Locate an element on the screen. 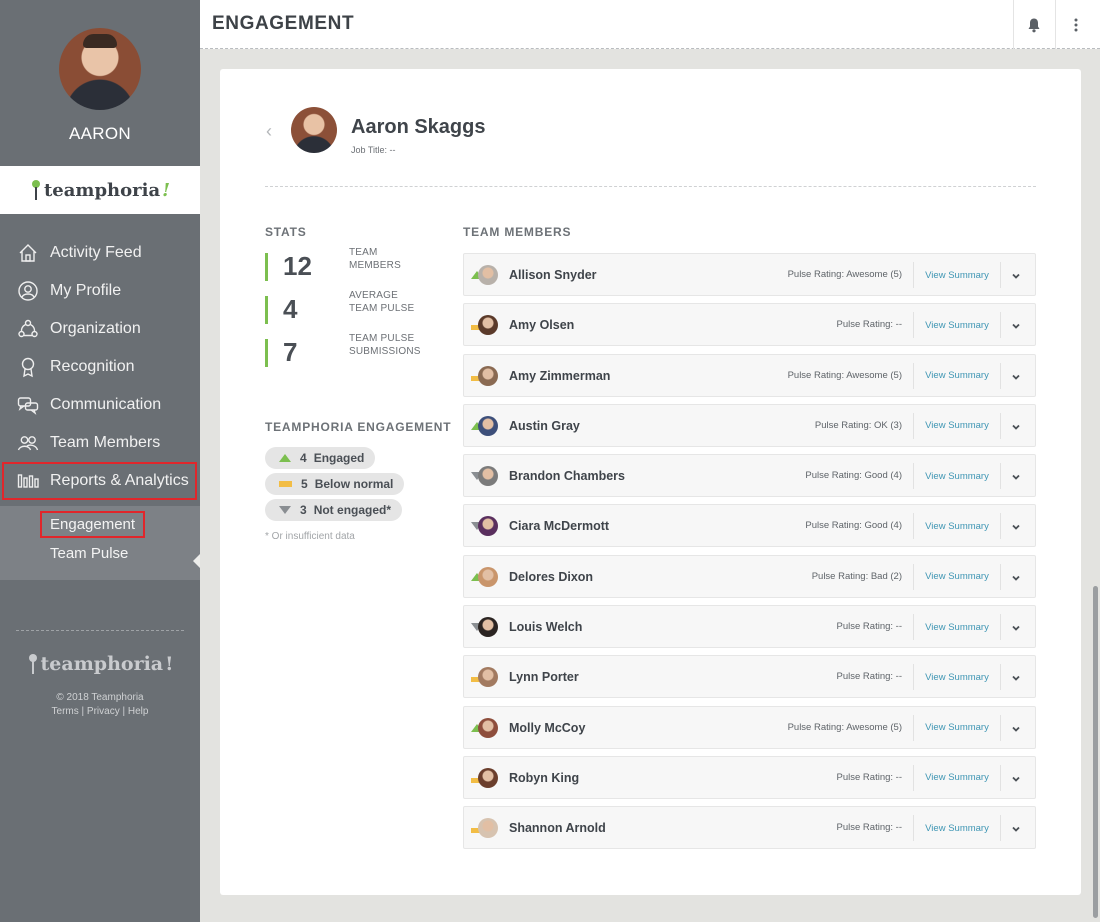 This screenshot has height=922, width=1100. member-name: Austin Gray is located at coordinates (544, 426).